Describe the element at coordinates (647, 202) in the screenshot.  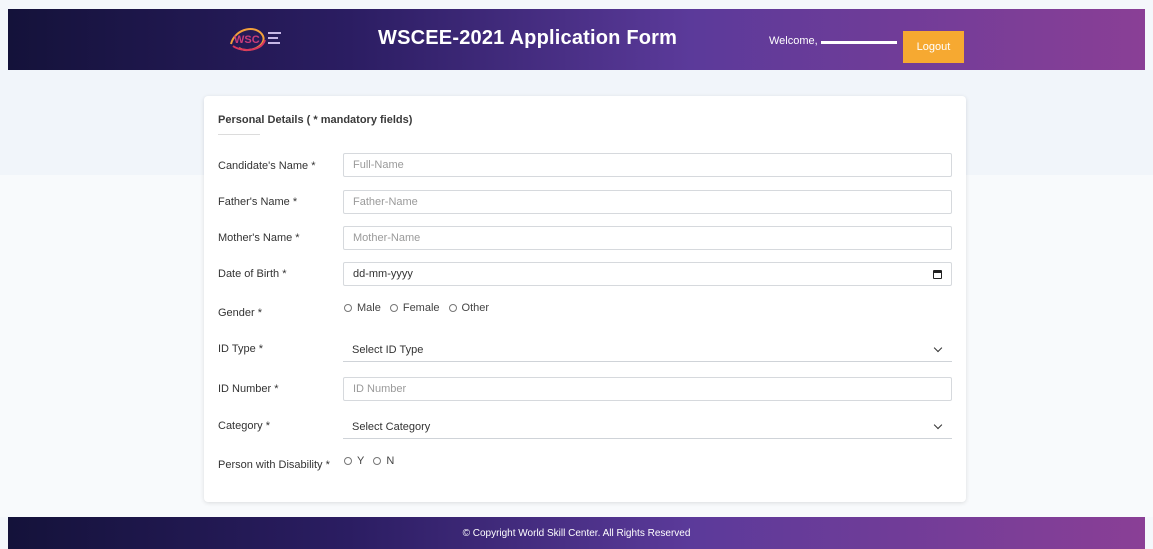
I see `father-name-input: Father-Name` at that location.